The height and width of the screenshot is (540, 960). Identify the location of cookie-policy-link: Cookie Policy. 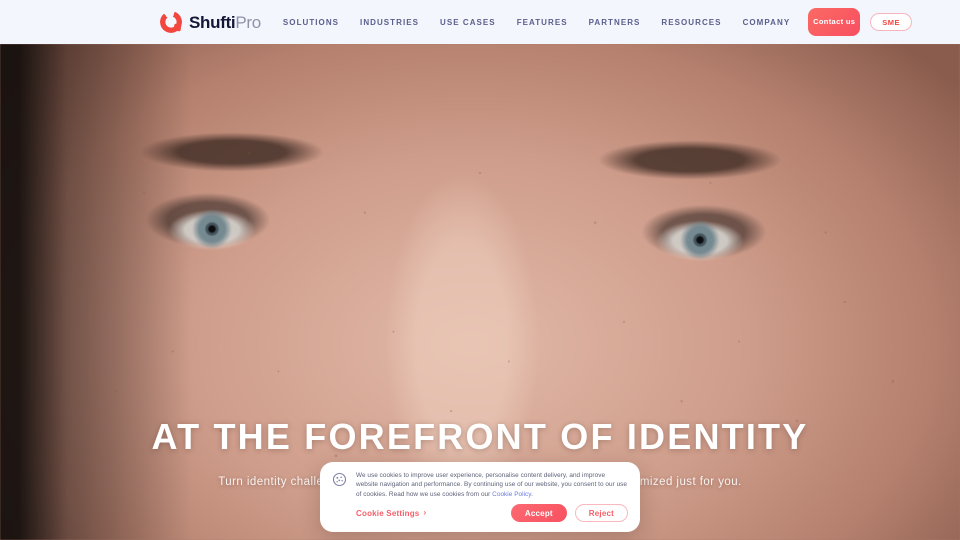
(511, 494).